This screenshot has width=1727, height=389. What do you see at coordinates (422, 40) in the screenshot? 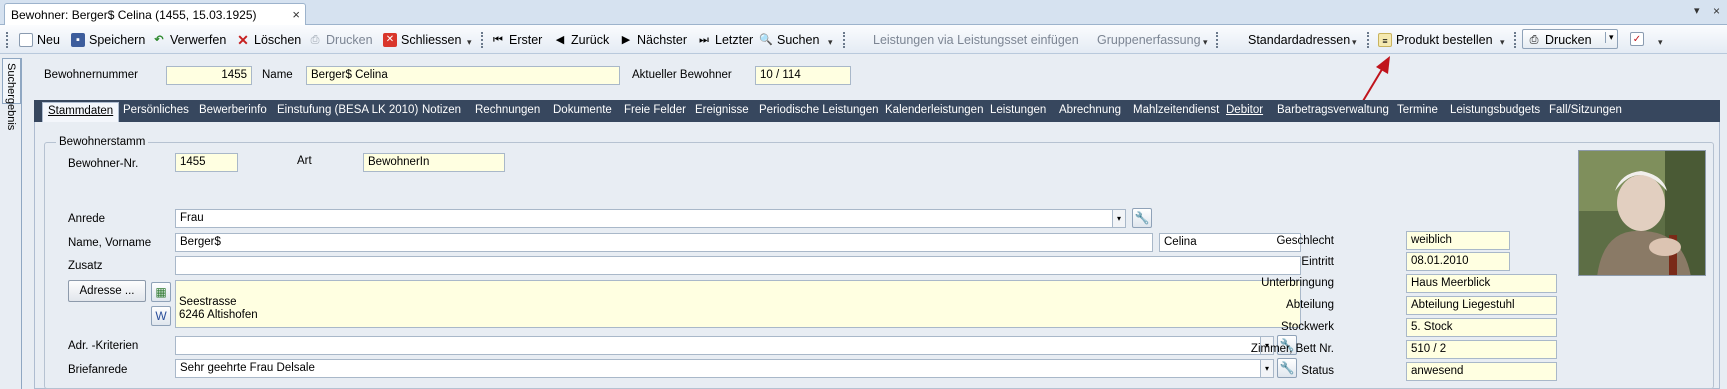
I see `close-record-button: ✕ Schliessen` at bounding box center [422, 40].